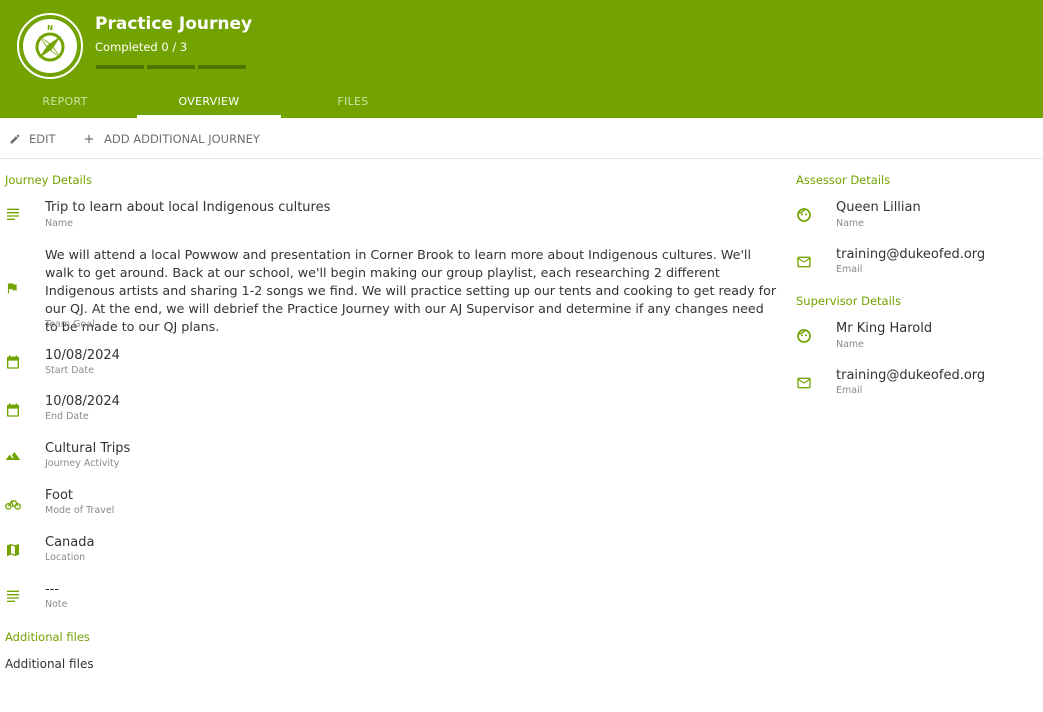 This screenshot has height=712, width=1043. What do you see at coordinates (48, 180) in the screenshot?
I see `journey-details-title: Journey Details` at bounding box center [48, 180].